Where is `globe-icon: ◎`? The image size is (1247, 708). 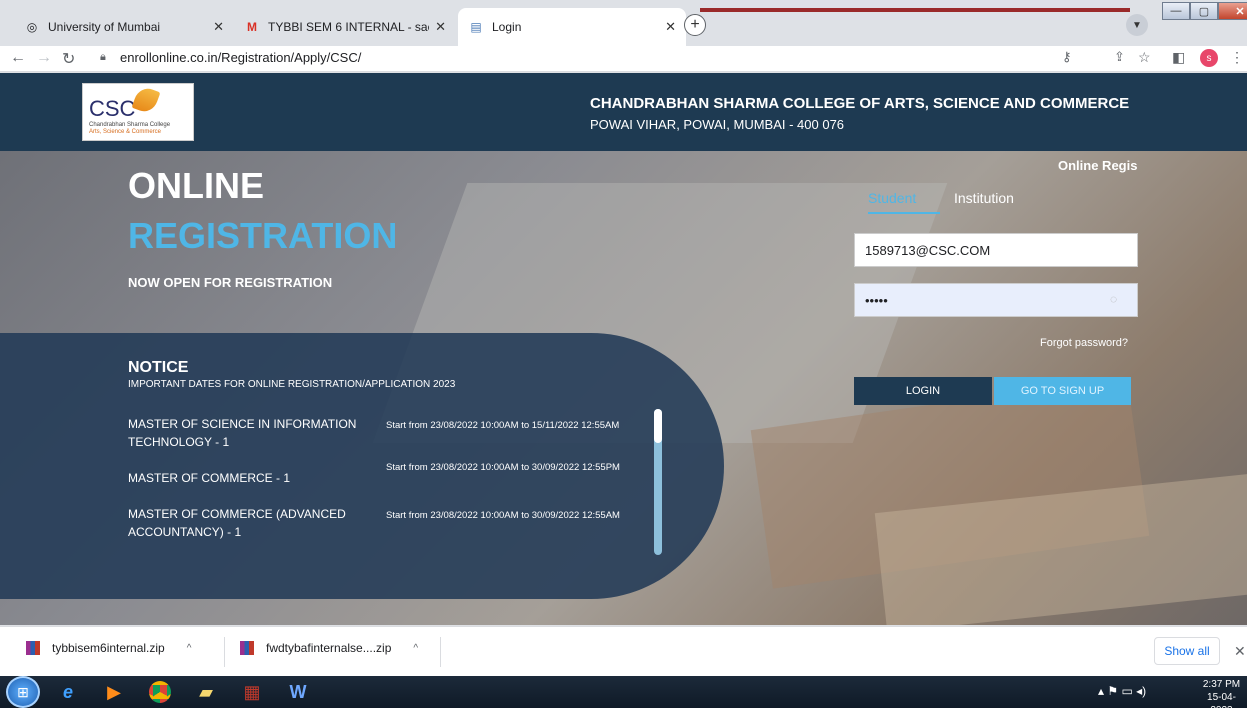
globe-icon: ◎ is located at coordinates (32, 27).